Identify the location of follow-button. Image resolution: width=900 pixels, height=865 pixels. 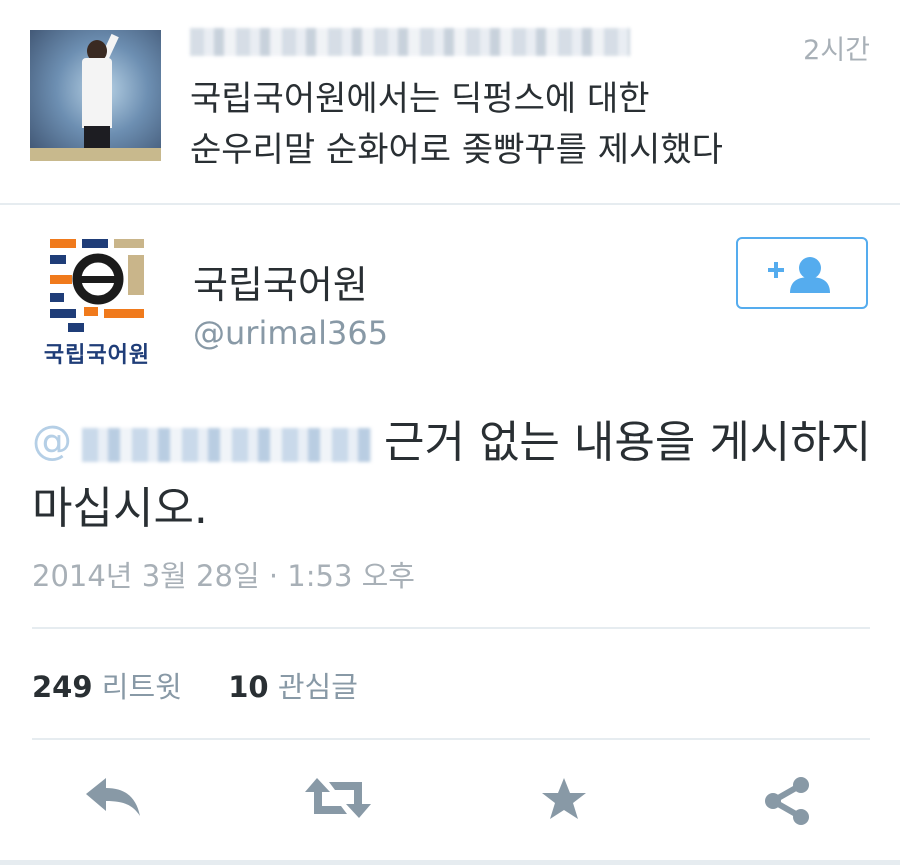
(802, 273).